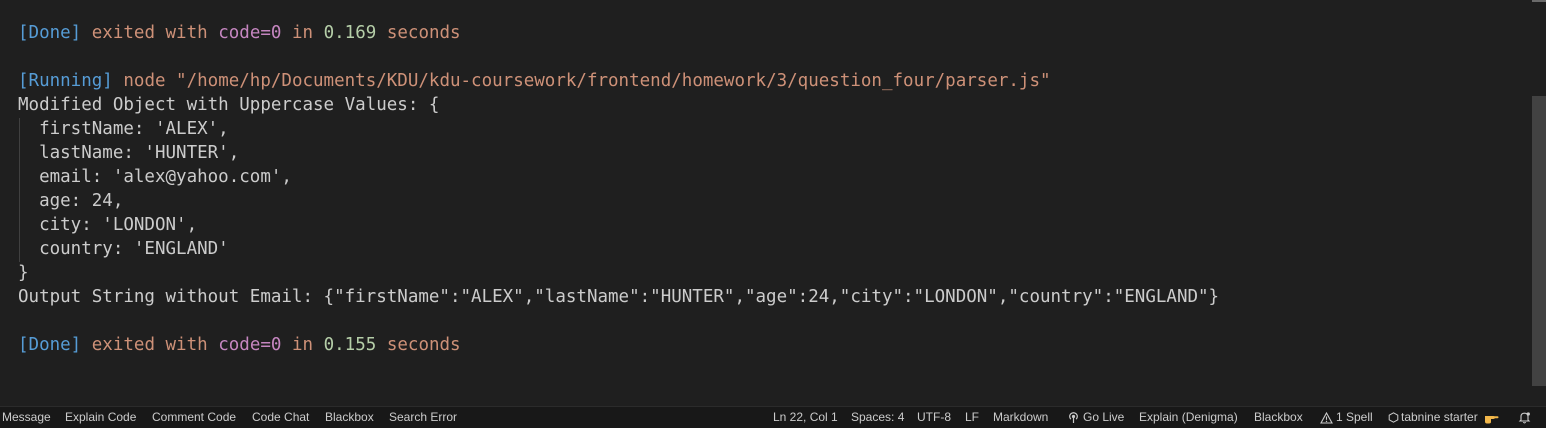 The image size is (1546, 428). I want to click on status-cursor-position: Ln 22, Col 1, so click(805, 417).